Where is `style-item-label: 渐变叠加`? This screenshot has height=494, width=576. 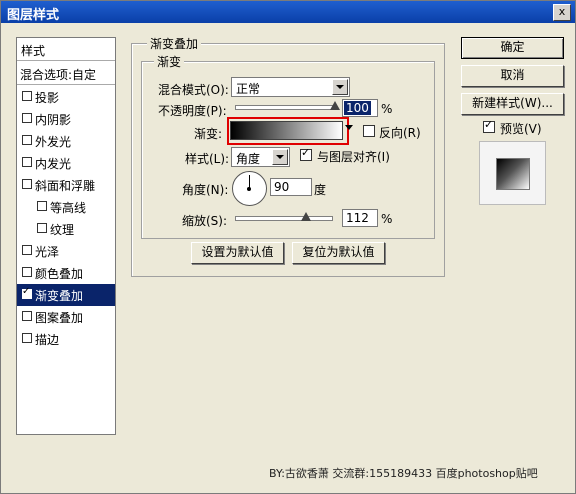 style-item-label: 渐变叠加 is located at coordinates (59, 296).